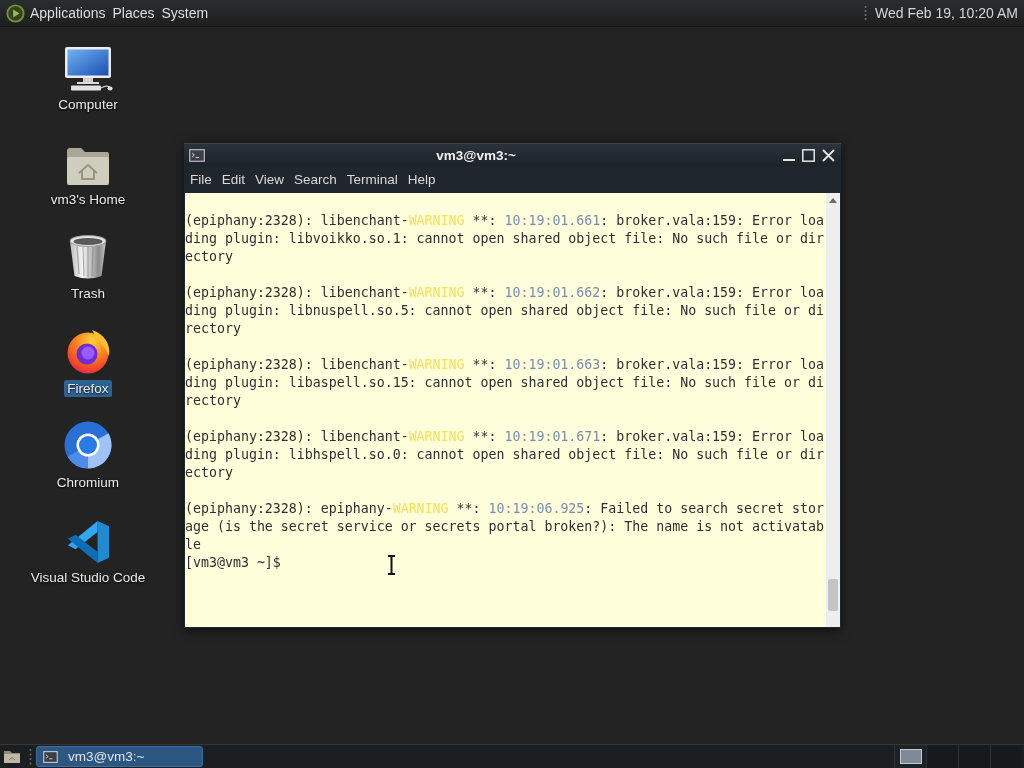  What do you see at coordinates (505, 527) in the screenshot?
I see `log-message: (epiphany:2328): epiphany-WARNING **: 10:19:06.925: Failed to search secret storage (is the secret service or secrets portal broken?): The name is not activatable` at bounding box center [505, 527].